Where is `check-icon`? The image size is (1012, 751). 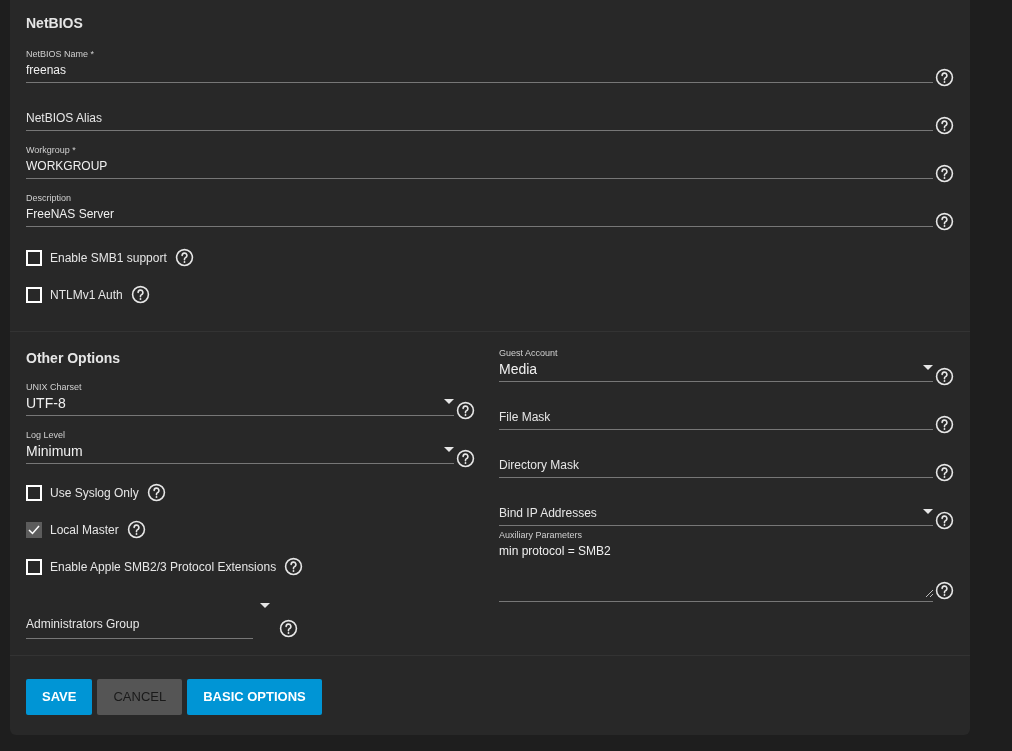
check-icon is located at coordinates (34, 529).